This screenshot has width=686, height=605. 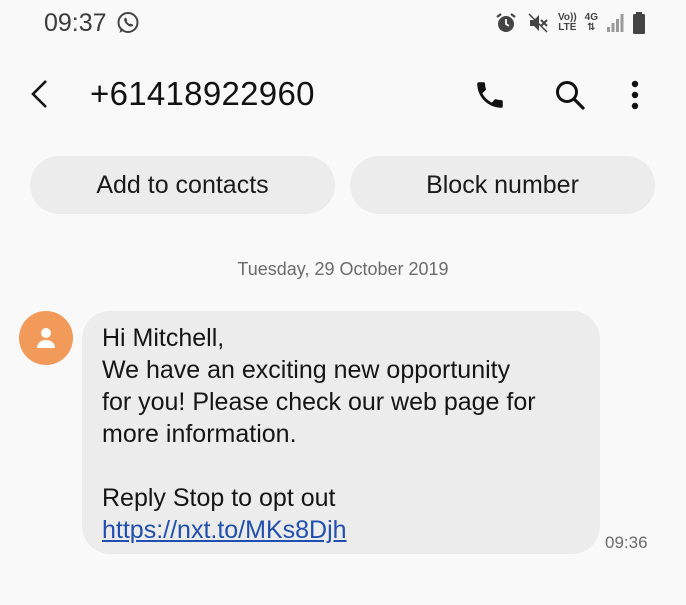 I want to click on volte-icon: Vo)) LTE, so click(x=567, y=23).